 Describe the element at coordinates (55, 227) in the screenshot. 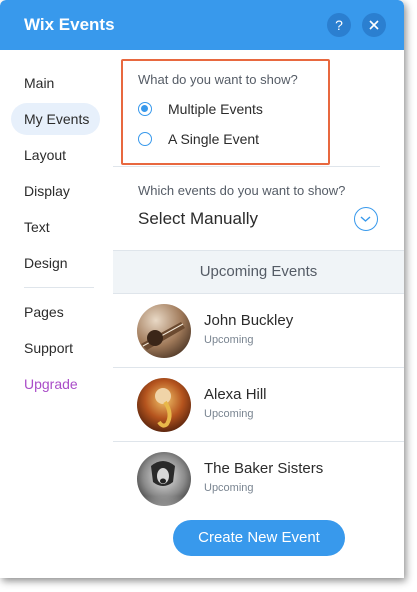

I see `sidebar-item-text: Text` at that location.